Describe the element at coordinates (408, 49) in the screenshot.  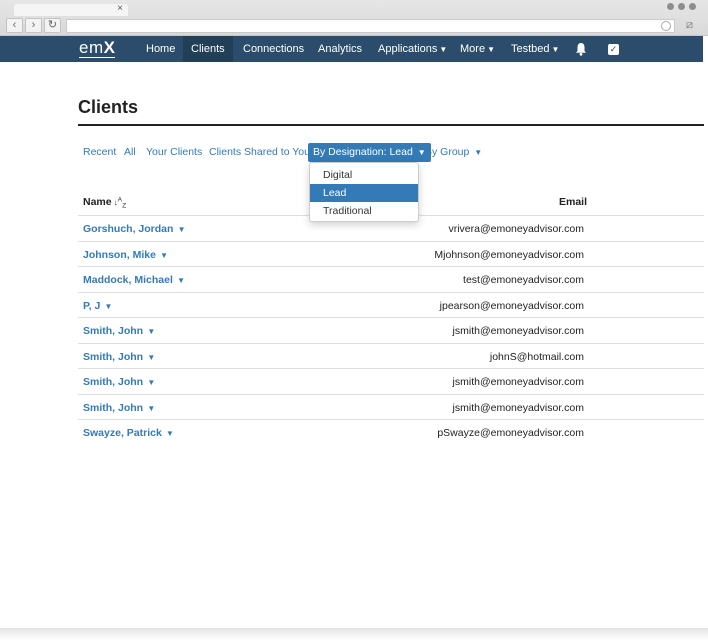
I see `nav-item-label: Applications` at that location.